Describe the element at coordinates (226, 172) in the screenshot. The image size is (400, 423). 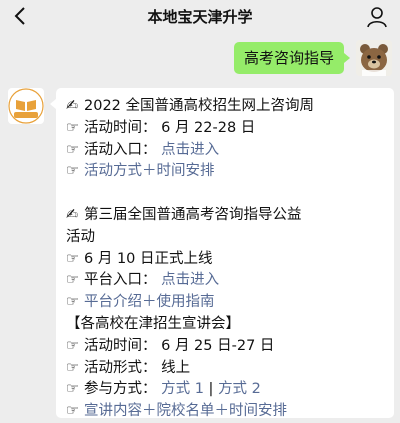
I see `section-1-method-line: ☞ 活动方式＋时间安排` at that location.